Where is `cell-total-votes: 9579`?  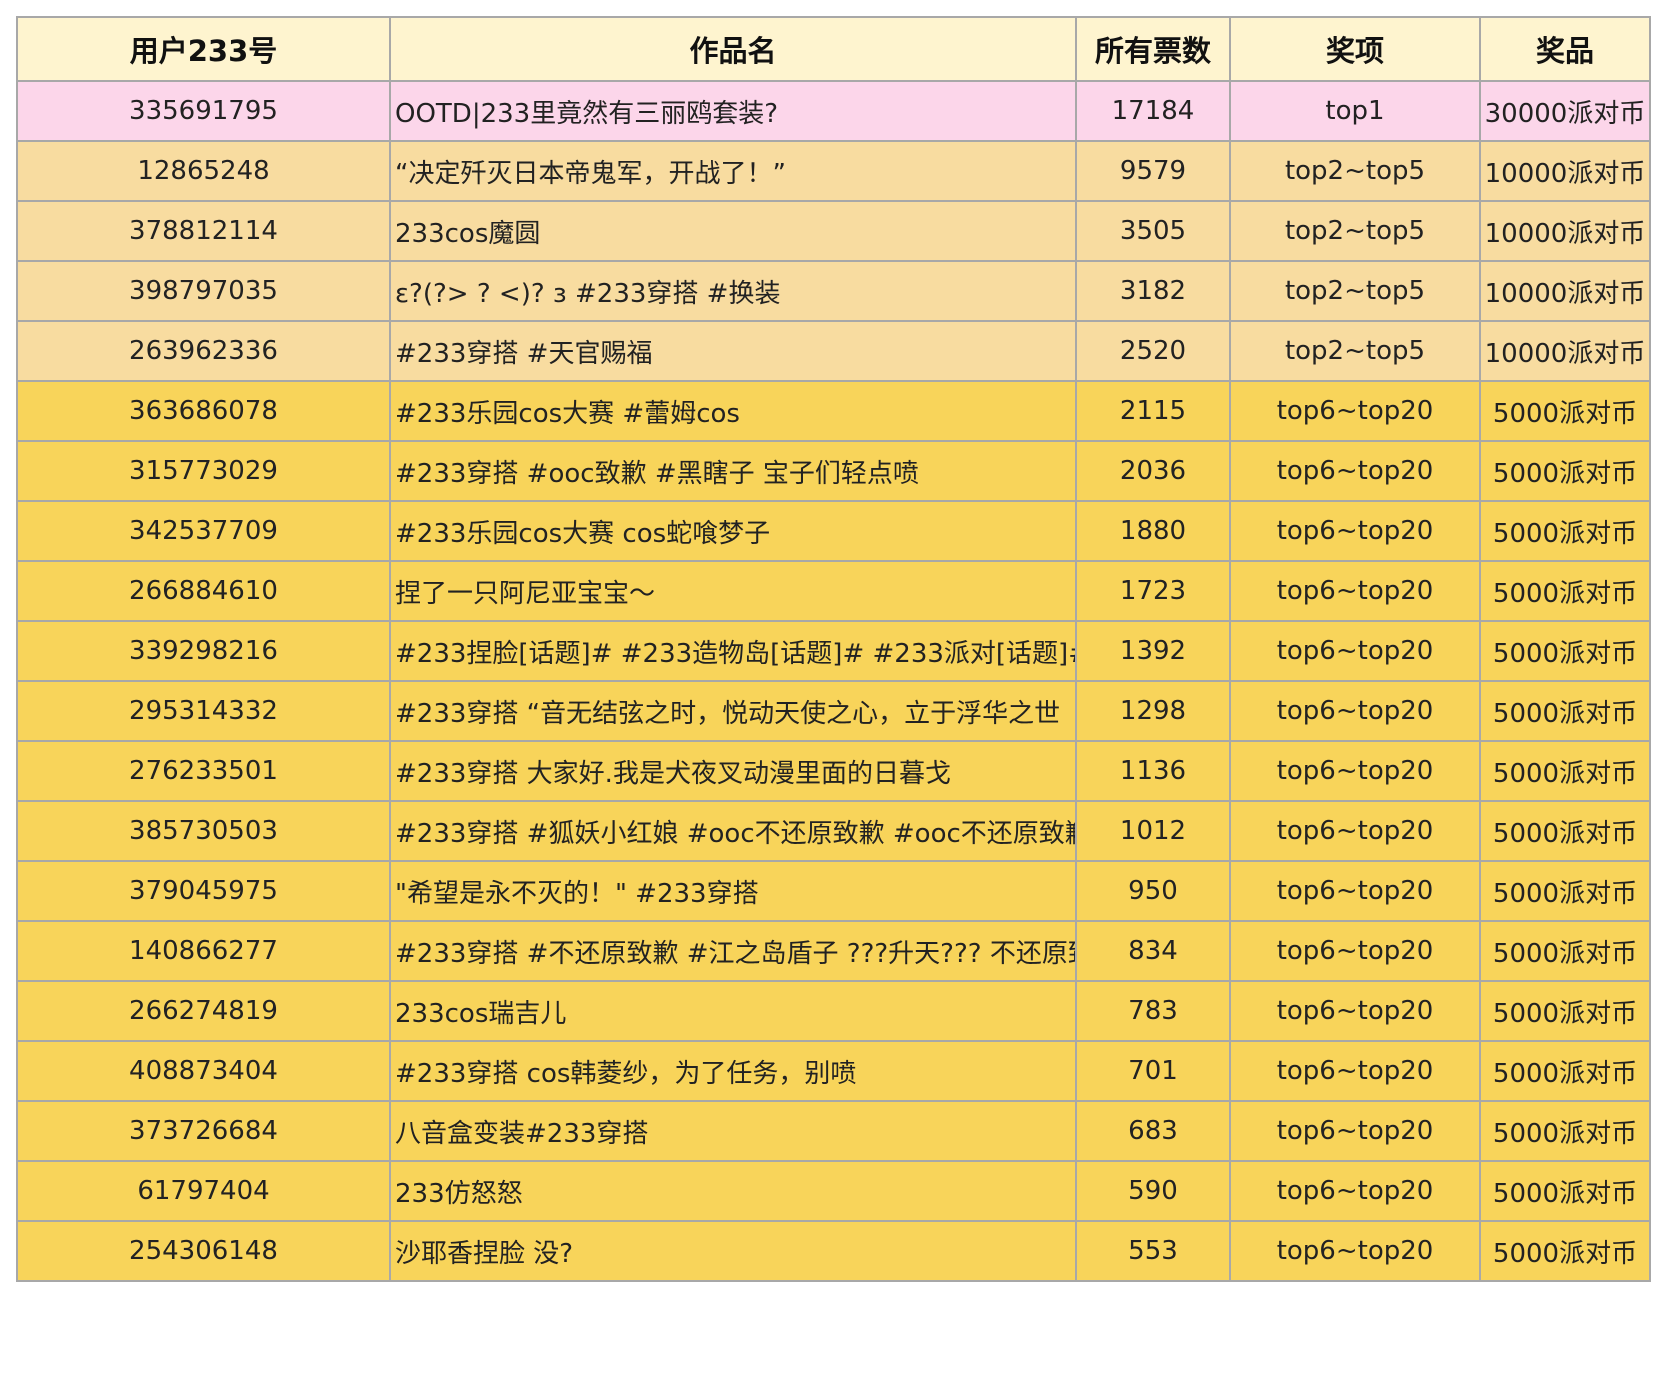 cell-total-votes: 9579 is located at coordinates (1153, 171).